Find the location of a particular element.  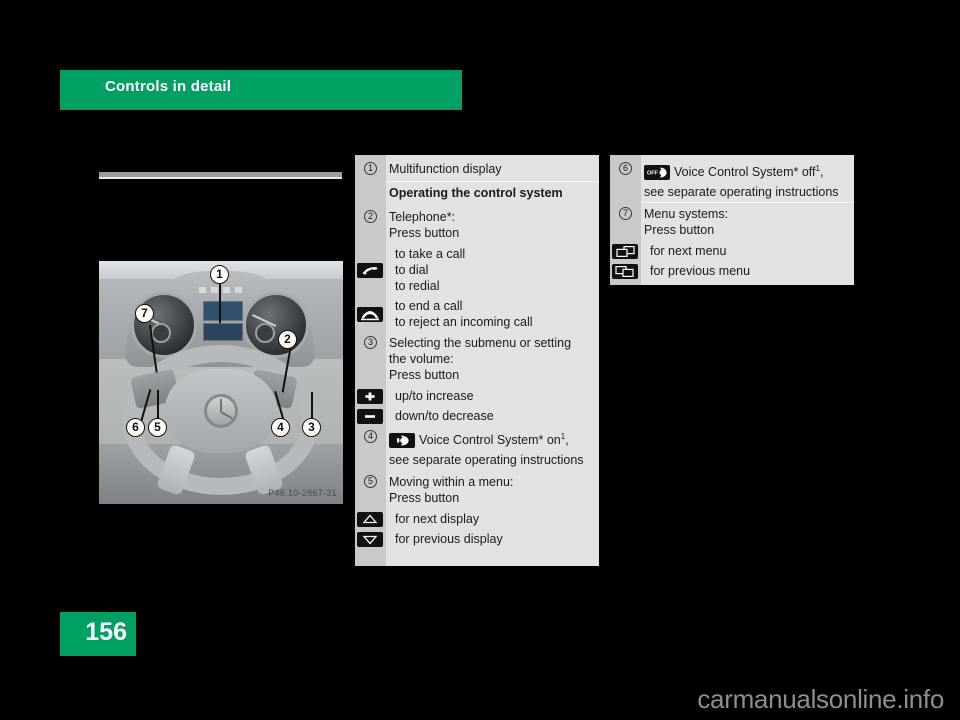

control-list-row: Operating the control system is located at coordinates (477, 194).